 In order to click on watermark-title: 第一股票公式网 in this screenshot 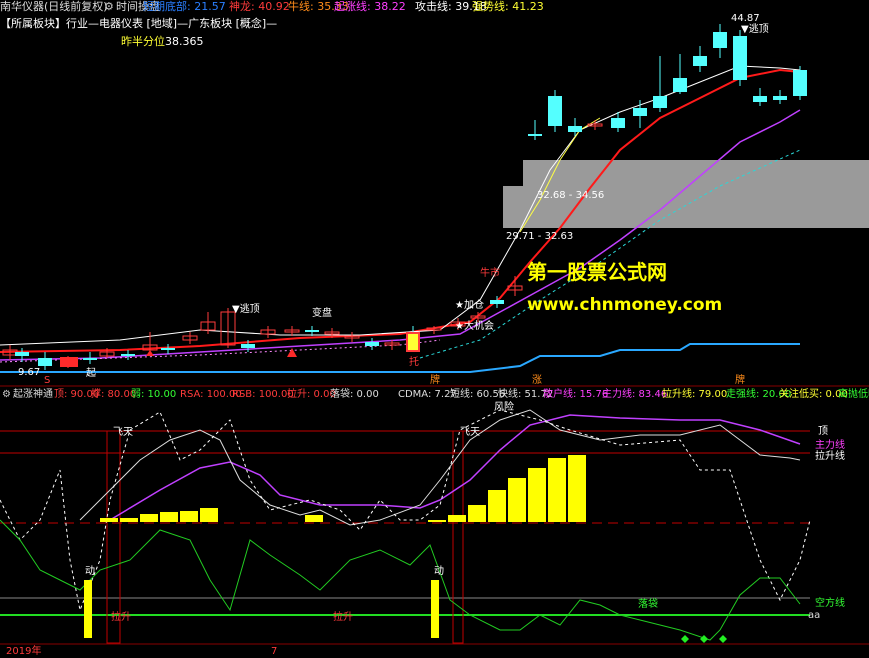, I will do `click(597, 272)`.